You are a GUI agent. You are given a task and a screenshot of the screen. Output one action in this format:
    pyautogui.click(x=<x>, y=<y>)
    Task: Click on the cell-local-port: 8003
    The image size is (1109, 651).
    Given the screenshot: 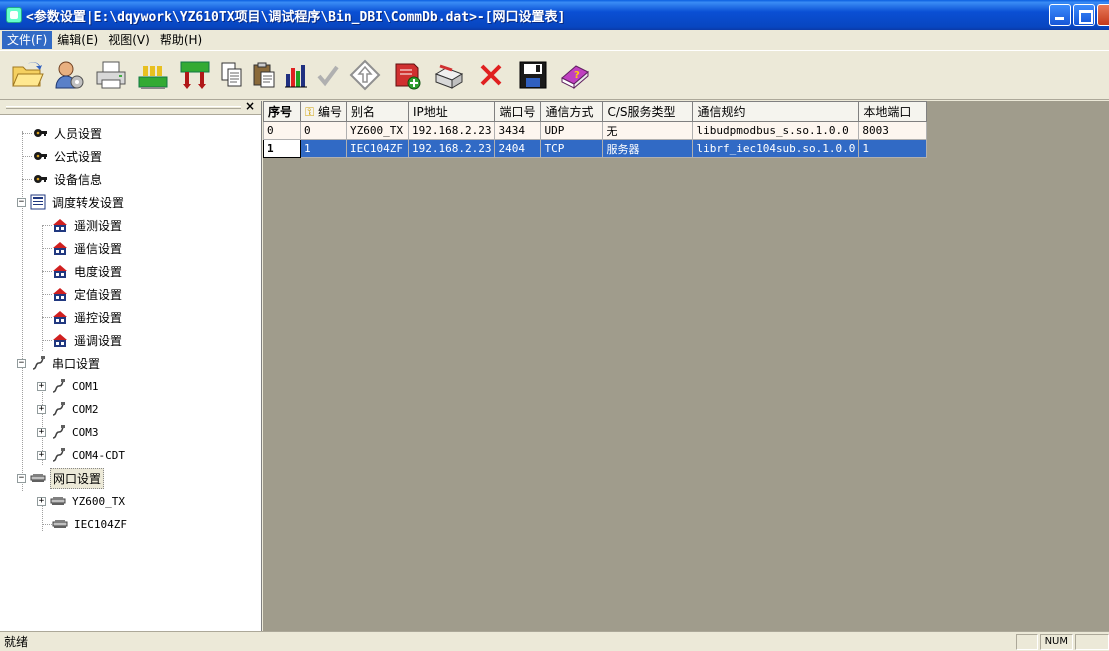 What is the action you would take?
    pyautogui.click(x=893, y=130)
    